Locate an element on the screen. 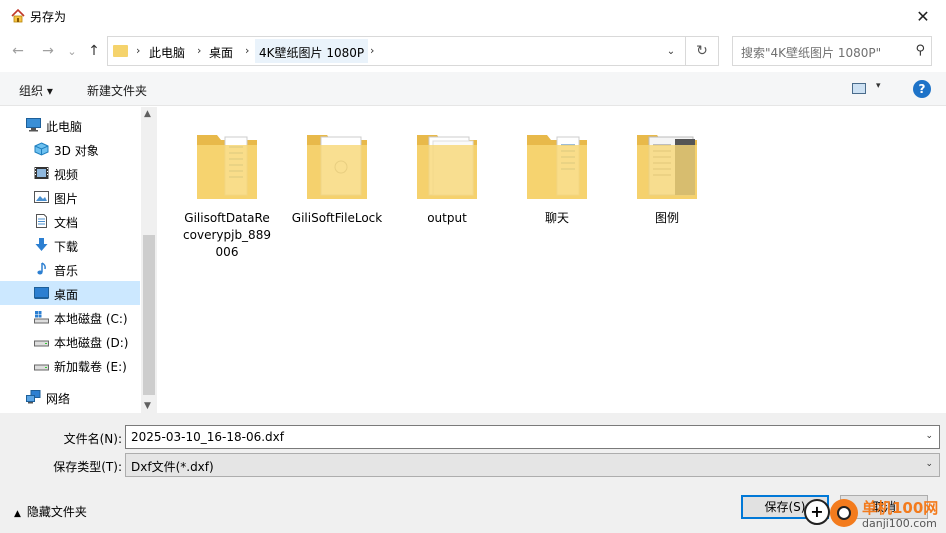 The width and height of the screenshot is (946, 533). back-button: ← is located at coordinates (18, 51).